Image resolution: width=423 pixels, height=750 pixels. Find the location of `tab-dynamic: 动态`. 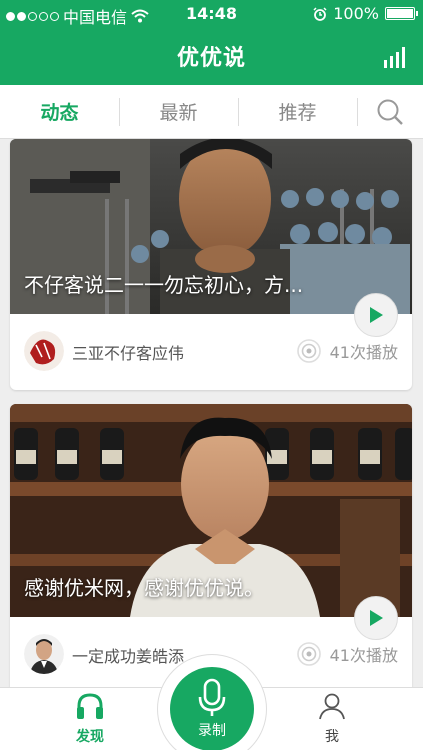

tab-dynamic: 动态 is located at coordinates (59, 111).